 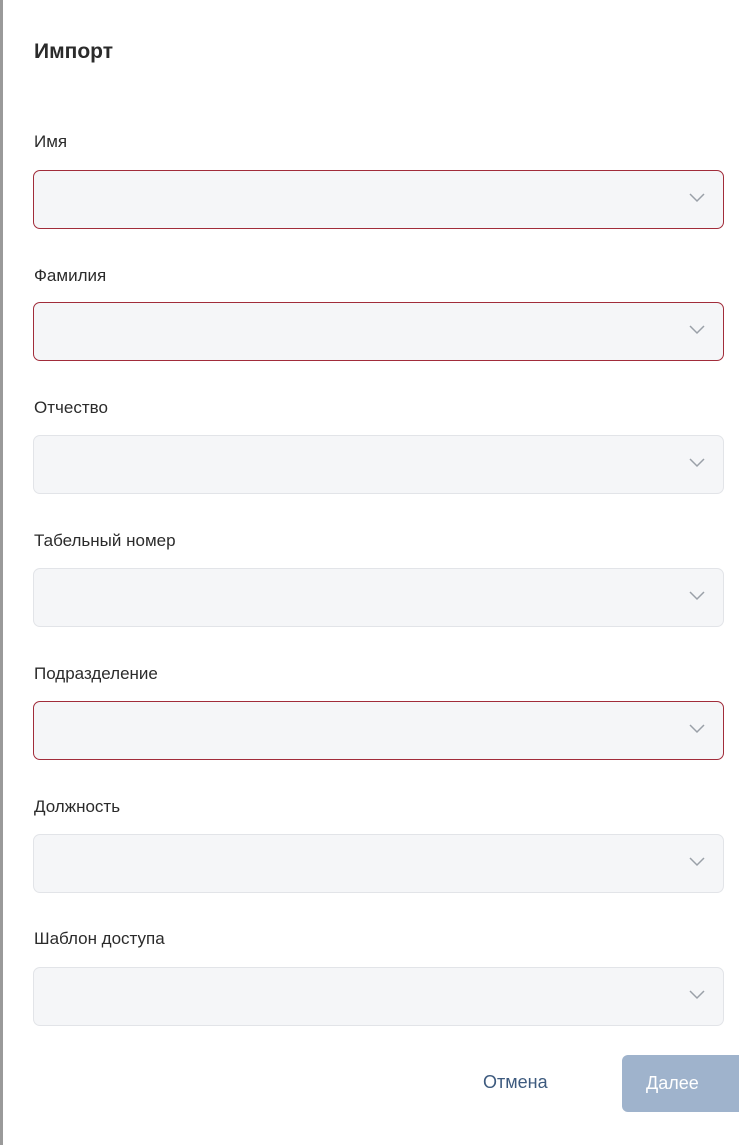 I want to click on first-name-label: Имя, so click(x=51, y=141).